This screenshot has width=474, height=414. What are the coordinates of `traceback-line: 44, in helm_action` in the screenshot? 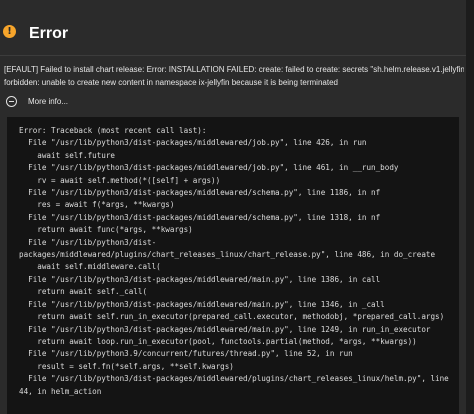 It's located at (60, 391).